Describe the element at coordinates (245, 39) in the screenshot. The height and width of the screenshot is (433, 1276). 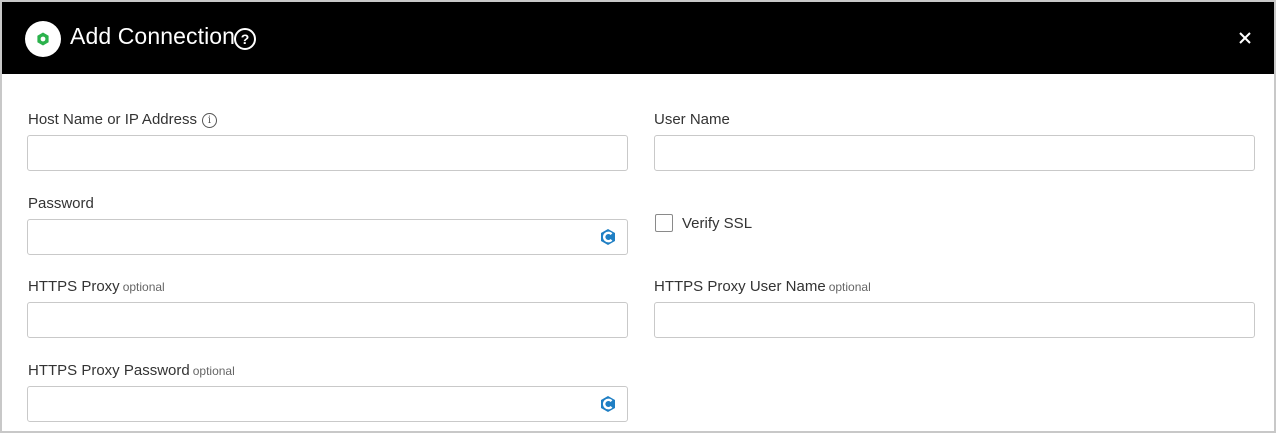
I see `question-circle-icon: ?` at that location.